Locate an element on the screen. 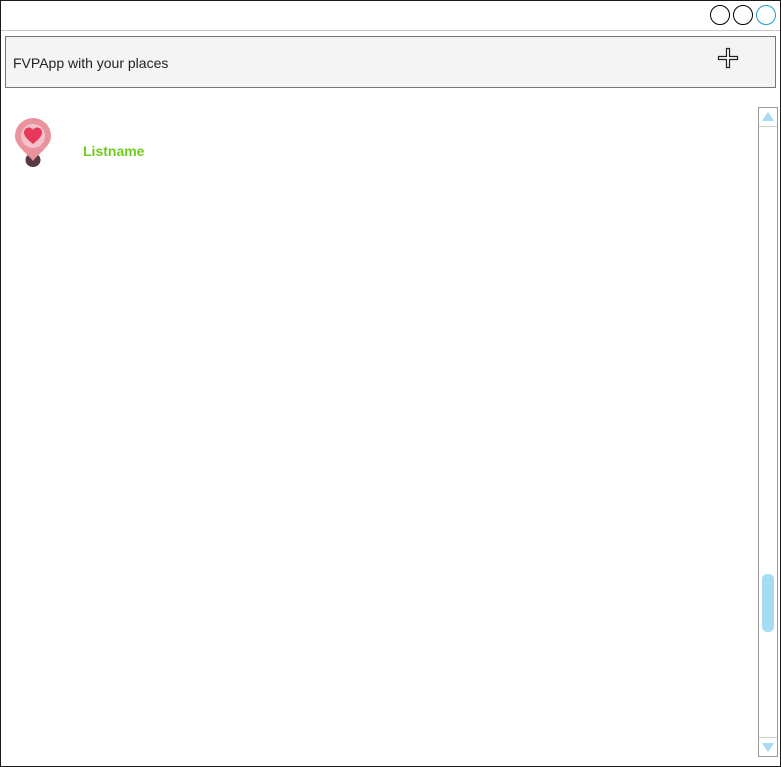  window-circle-button-active is located at coordinates (766, 15).